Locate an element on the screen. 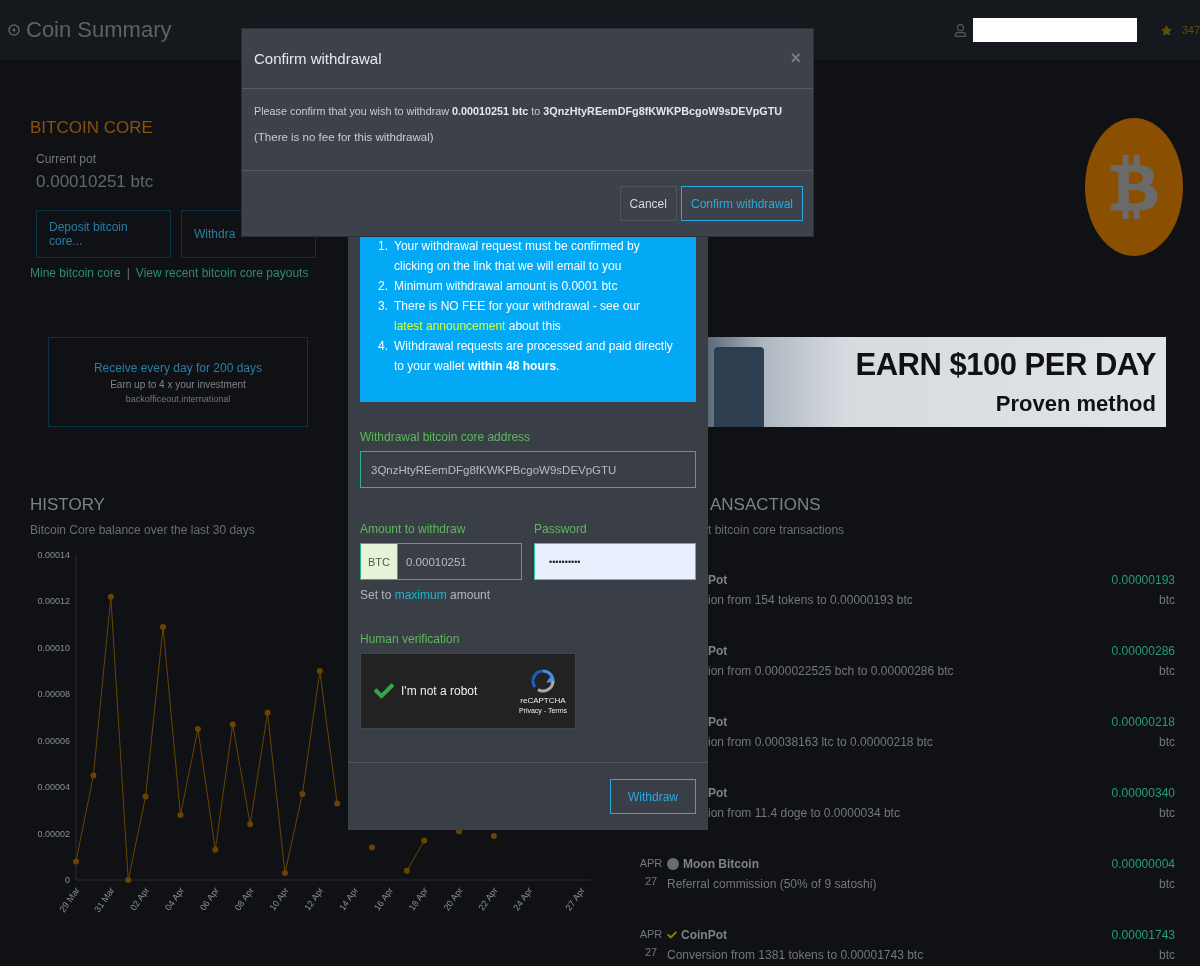 The height and width of the screenshot is (966, 1200). transactions-title: ANSACTIONS is located at coordinates (765, 505).